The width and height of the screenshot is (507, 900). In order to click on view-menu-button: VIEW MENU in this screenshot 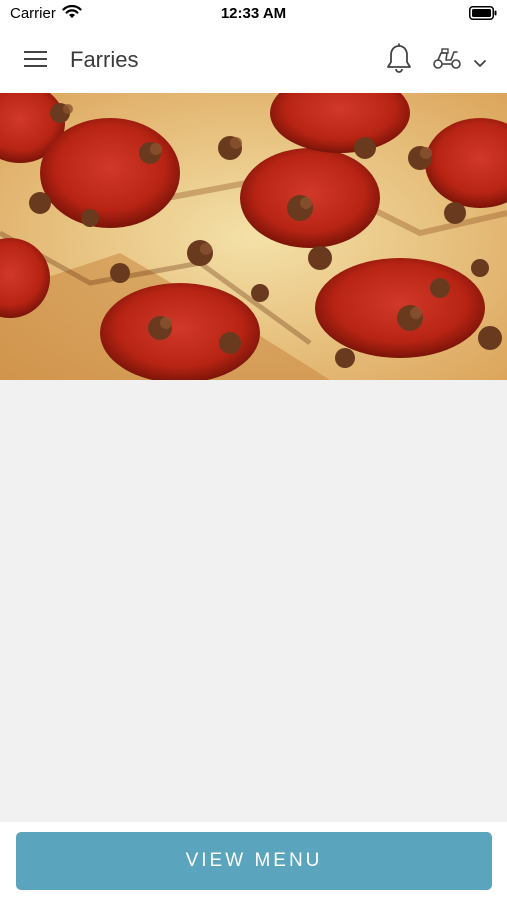, I will do `click(254, 861)`.